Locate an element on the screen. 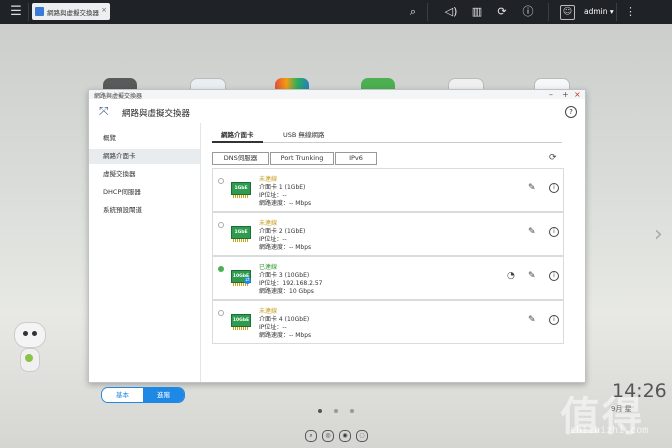  taskbar-app-tab-label: 網路與虛擬交換器 is located at coordinates (73, 13).